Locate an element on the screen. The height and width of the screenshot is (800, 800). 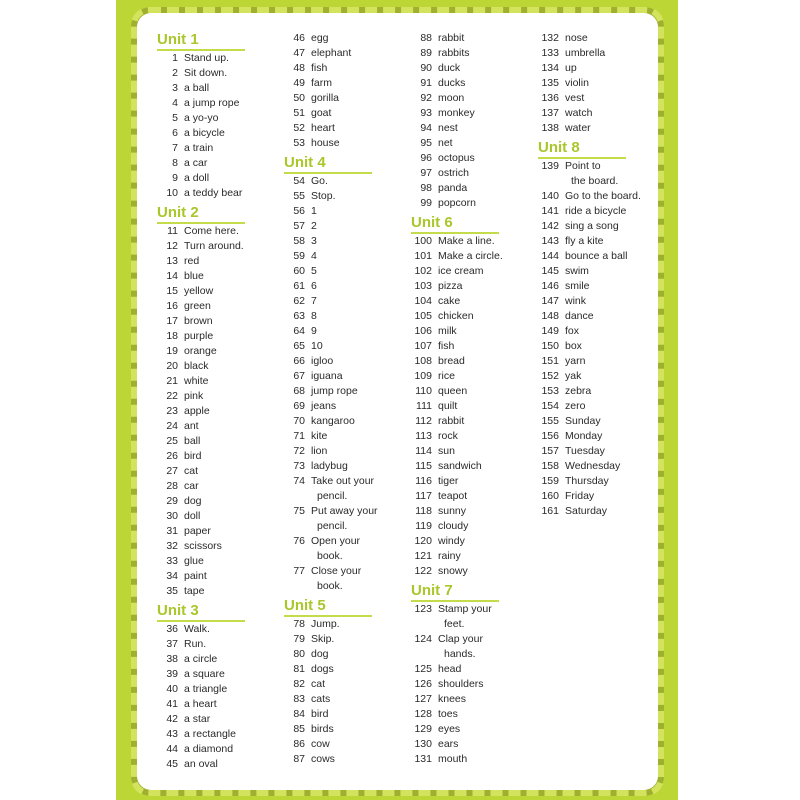
item-number: 21 is located at coordinates (172, 381).